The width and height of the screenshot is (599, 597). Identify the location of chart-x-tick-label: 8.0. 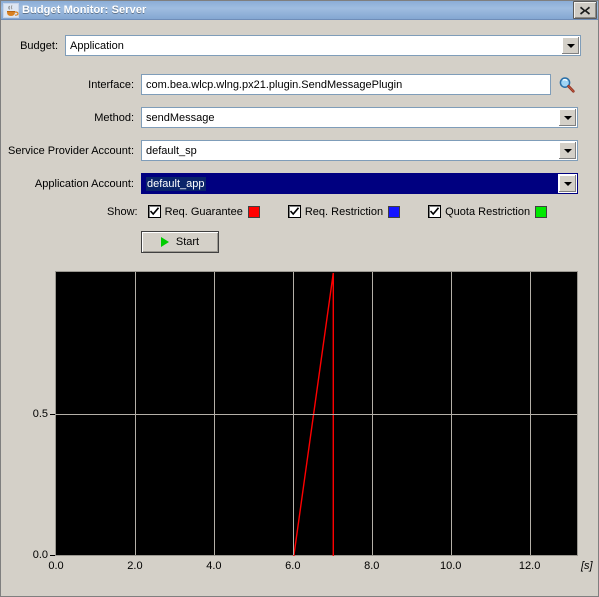
(372, 566).